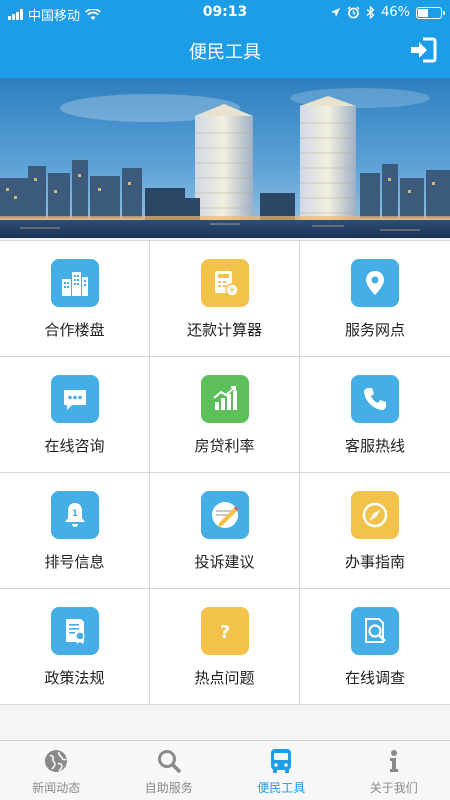 The image size is (450, 800). What do you see at coordinates (224, 515) in the screenshot?
I see `pen-icon` at bounding box center [224, 515].